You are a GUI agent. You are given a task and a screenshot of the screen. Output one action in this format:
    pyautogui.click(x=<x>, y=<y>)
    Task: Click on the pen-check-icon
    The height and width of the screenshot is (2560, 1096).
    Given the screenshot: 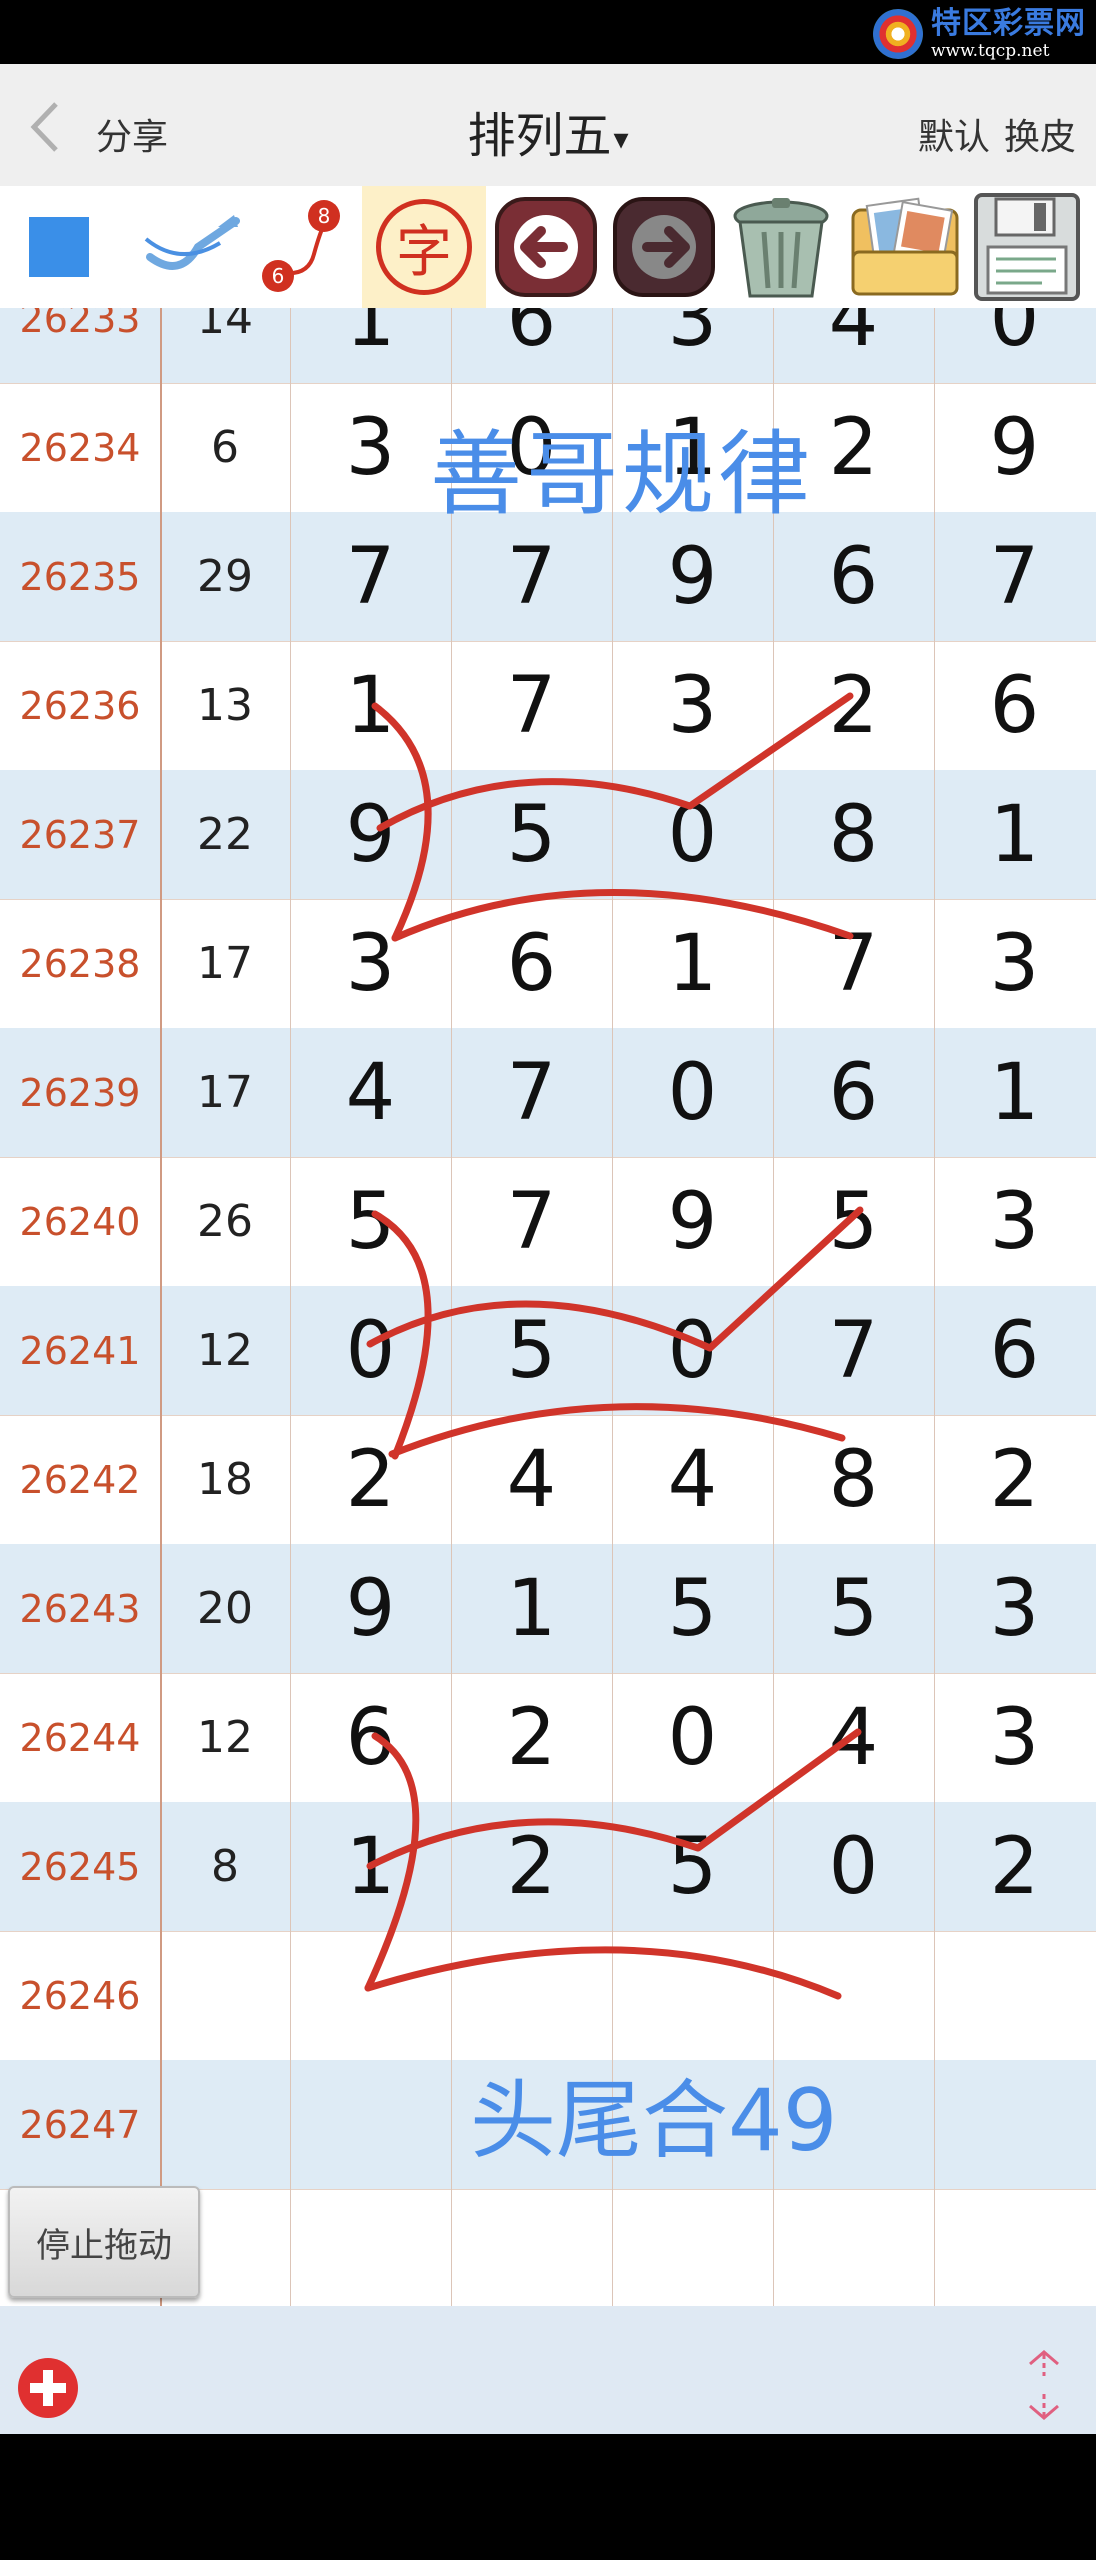 What is the action you would take?
    pyautogui.click(x=192, y=247)
    